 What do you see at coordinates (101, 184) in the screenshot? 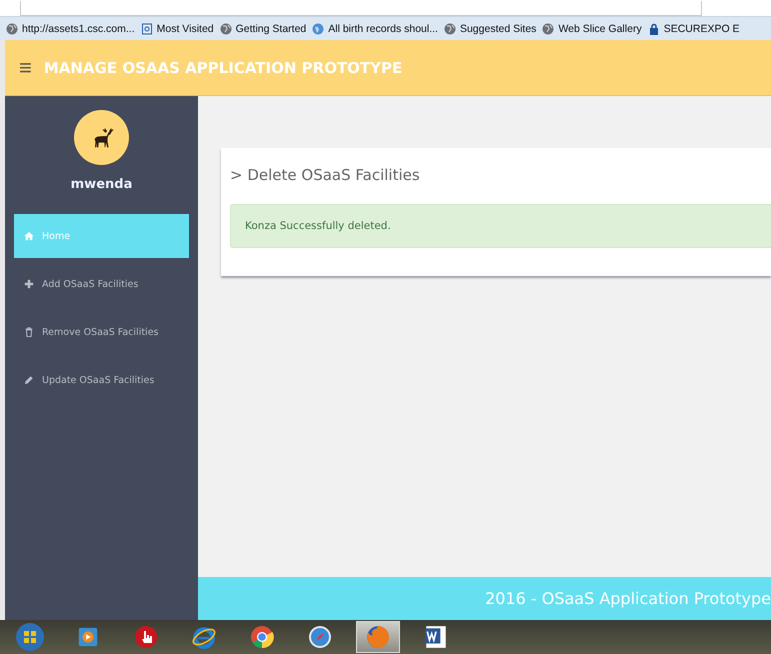
I see `user-name: mwenda` at bounding box center [101, 184].